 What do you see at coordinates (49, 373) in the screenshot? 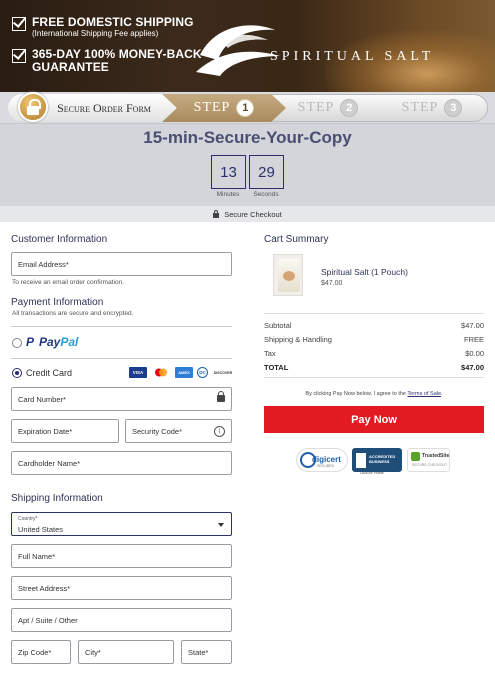
I see `credit-card-label: Credit Card` at bounding box center [49, 373].